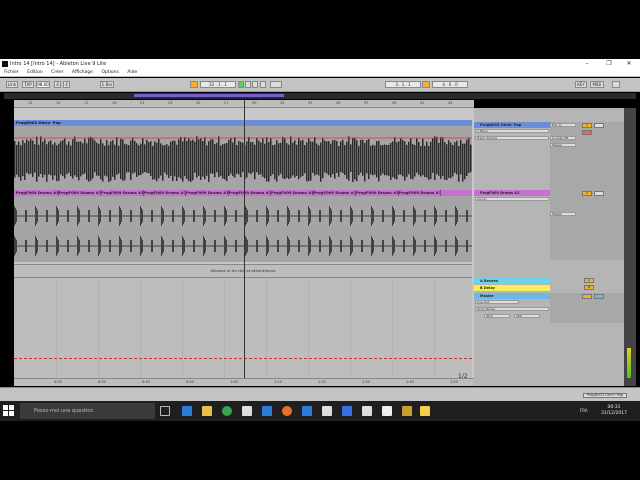 The height and width of the screenshot is (480, 640). Describe the element at coordinates (584, 410) in the screenshot. I see `language-indicator: FRA` at that location.